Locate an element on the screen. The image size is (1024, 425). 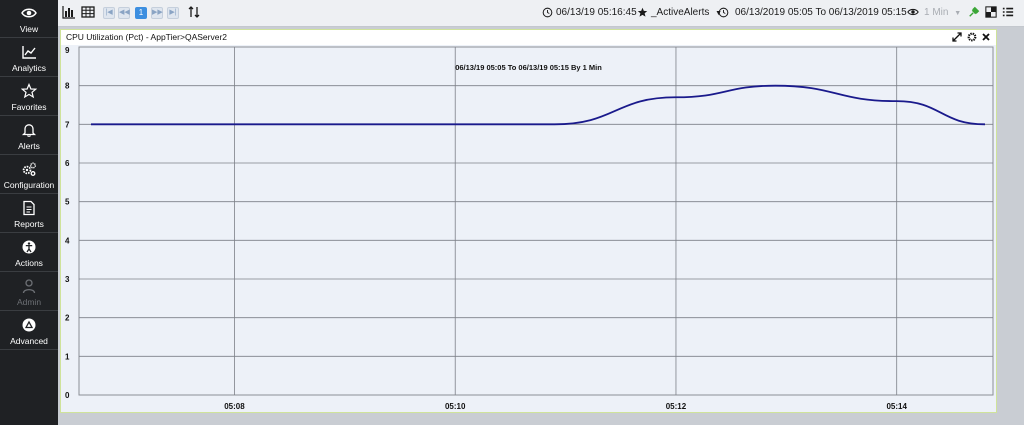
sidebar-item-reports: Reports is located at coordinates (29, 214).